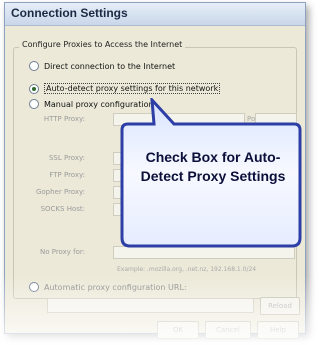 The height and width of the screenshot is (345, 328). Describe the element at coordinates (67, 175) in the screenshot. I see `ftp-proxy-label: FTP Proxy:` at that location.